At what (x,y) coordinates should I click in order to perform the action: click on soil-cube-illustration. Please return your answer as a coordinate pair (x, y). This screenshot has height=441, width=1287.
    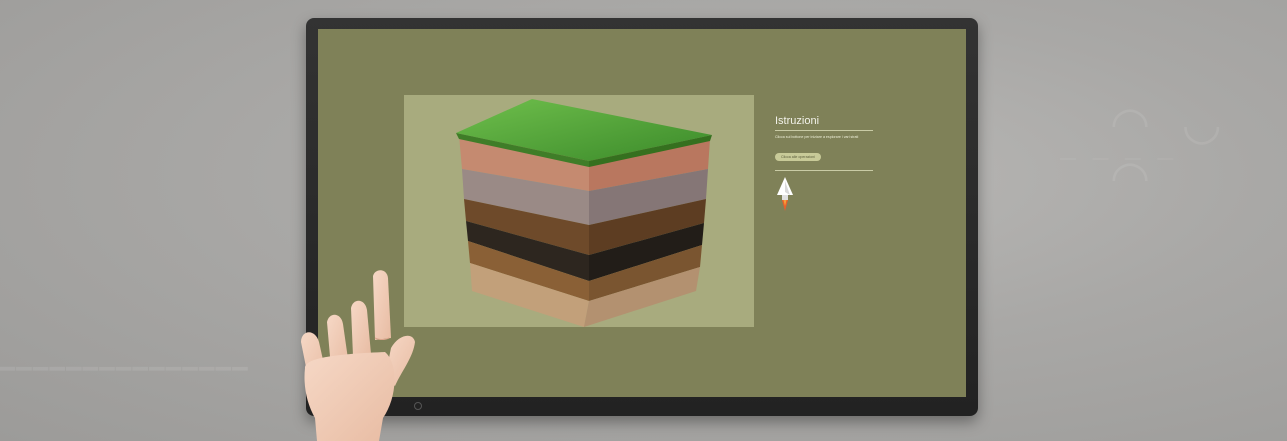
    Looking at the image, I should click on (584, 213).